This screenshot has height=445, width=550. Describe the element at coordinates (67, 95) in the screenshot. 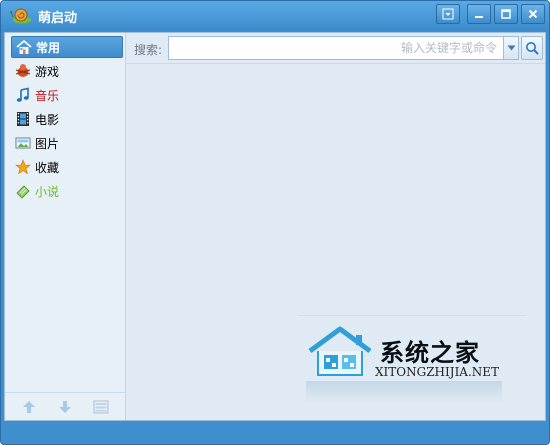

I see `sidebar-item-music: 音乐` at that location.